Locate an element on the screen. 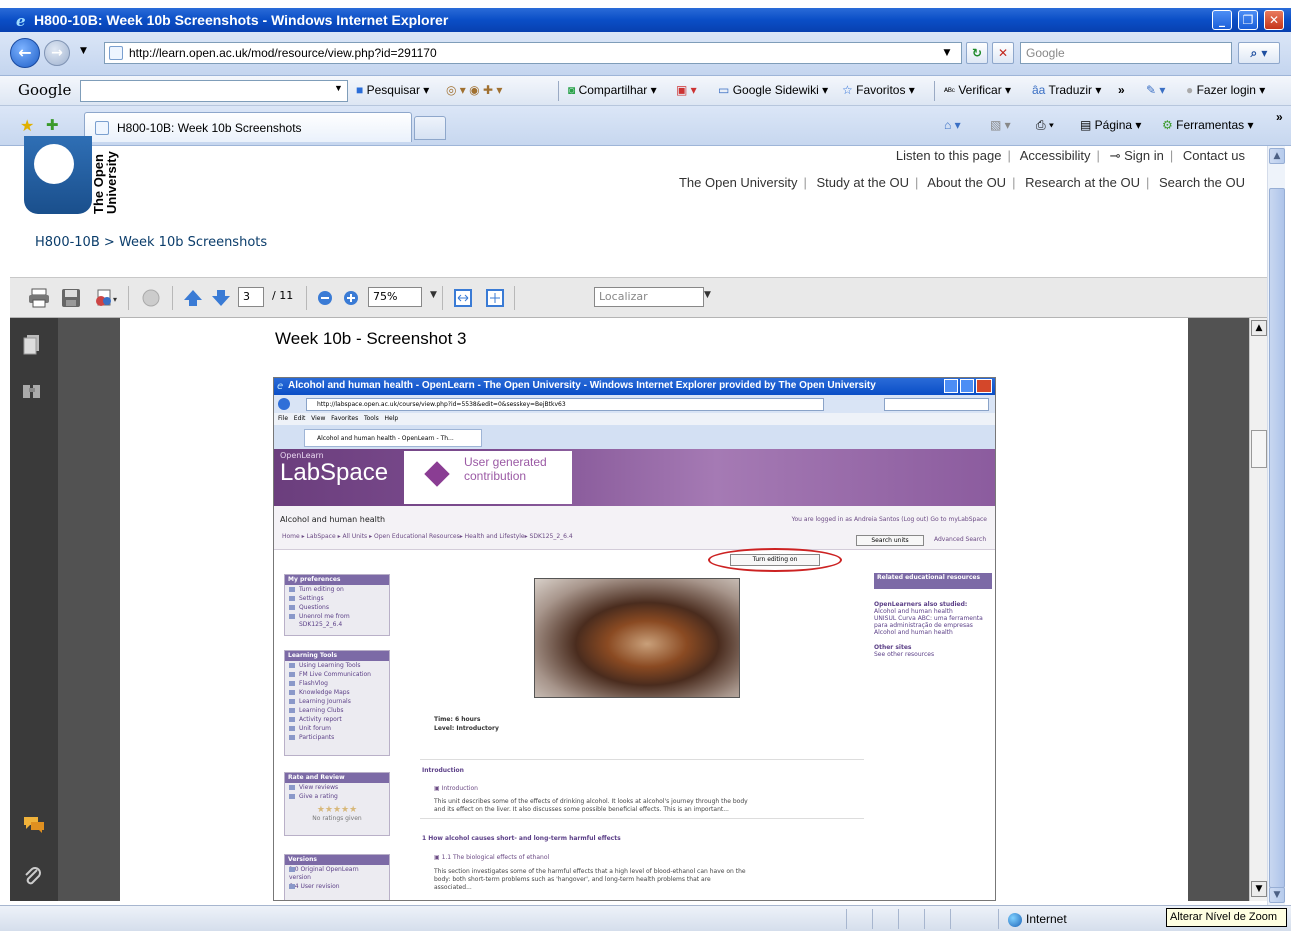 The width and height of the screenshot is (1291, 931). about-link: About the OU is located at coordinates (966, 182).